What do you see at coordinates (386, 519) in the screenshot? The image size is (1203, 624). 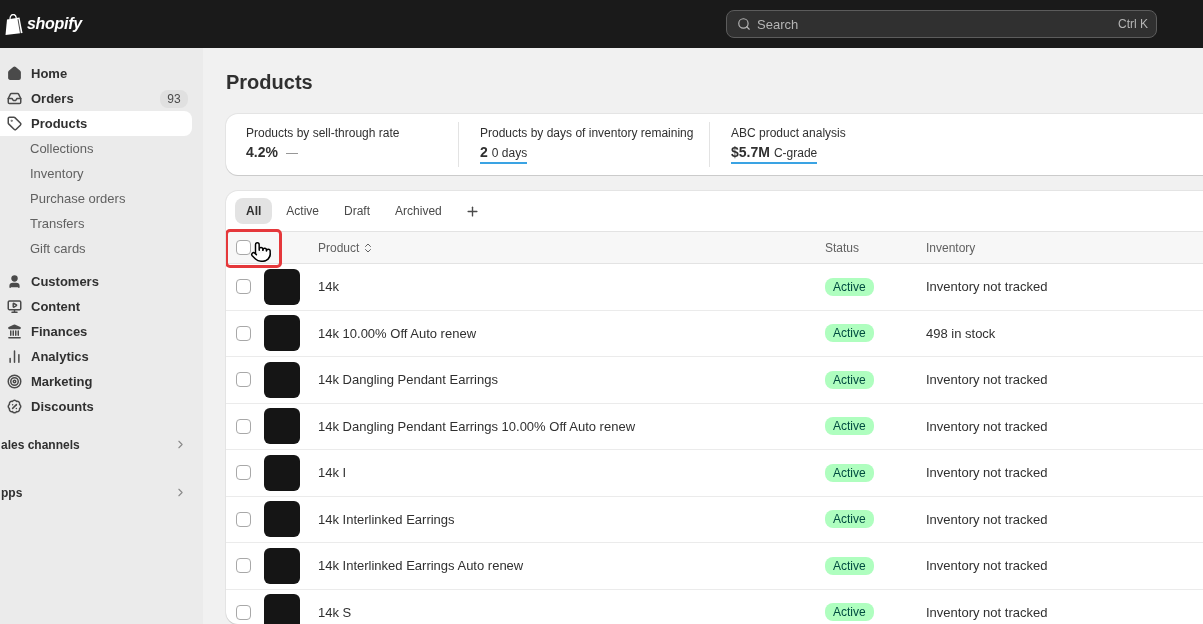 I see `product-name: 14k Interlinked Earrings` at bounding box center [386, 519].